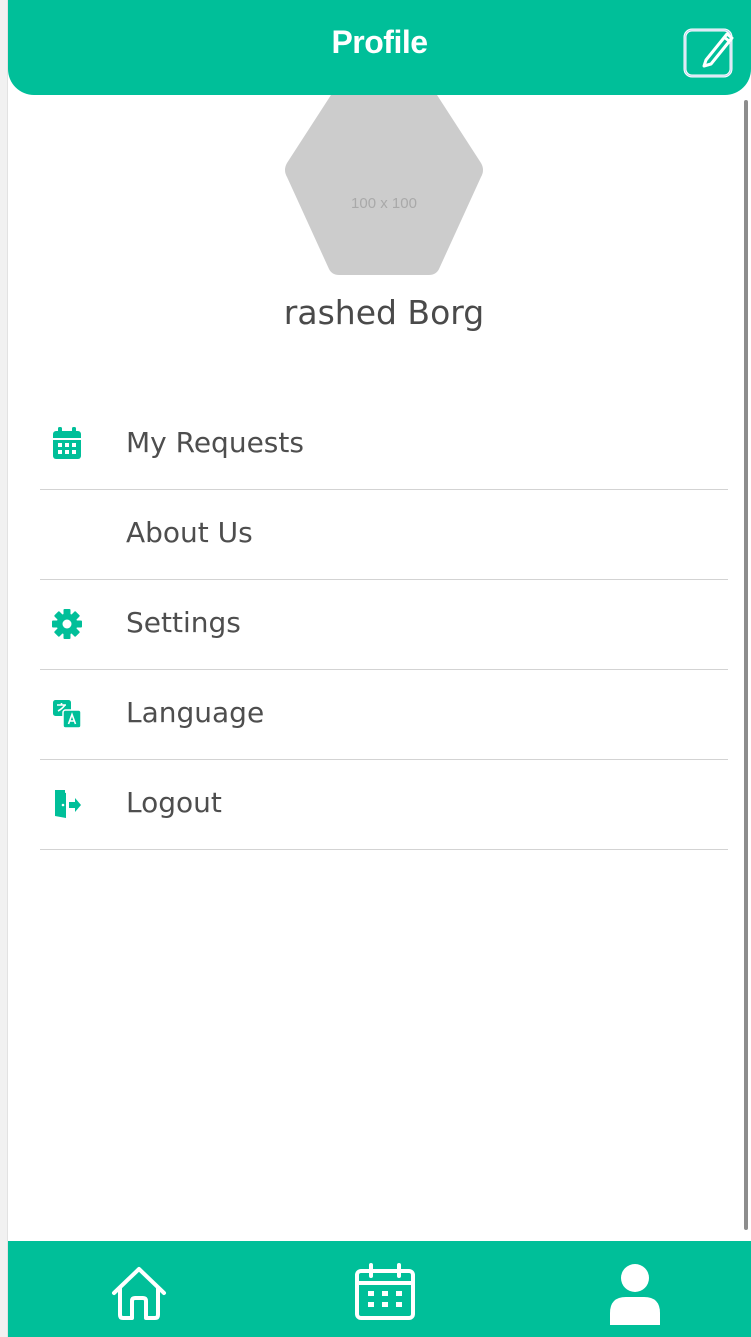 The width and height of the screenshot is (751, 1337). Describe the element at coordinates (384, 715) in the screenshot. I see `menu-item-language: Language` at that location.